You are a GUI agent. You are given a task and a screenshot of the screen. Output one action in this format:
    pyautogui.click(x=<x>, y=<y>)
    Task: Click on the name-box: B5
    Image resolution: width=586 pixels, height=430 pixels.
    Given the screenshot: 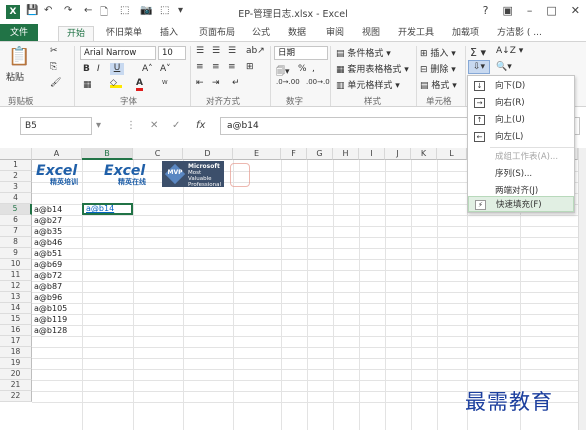 What is the action you would take?
    pyautogui.click(x=56, y=126)
    